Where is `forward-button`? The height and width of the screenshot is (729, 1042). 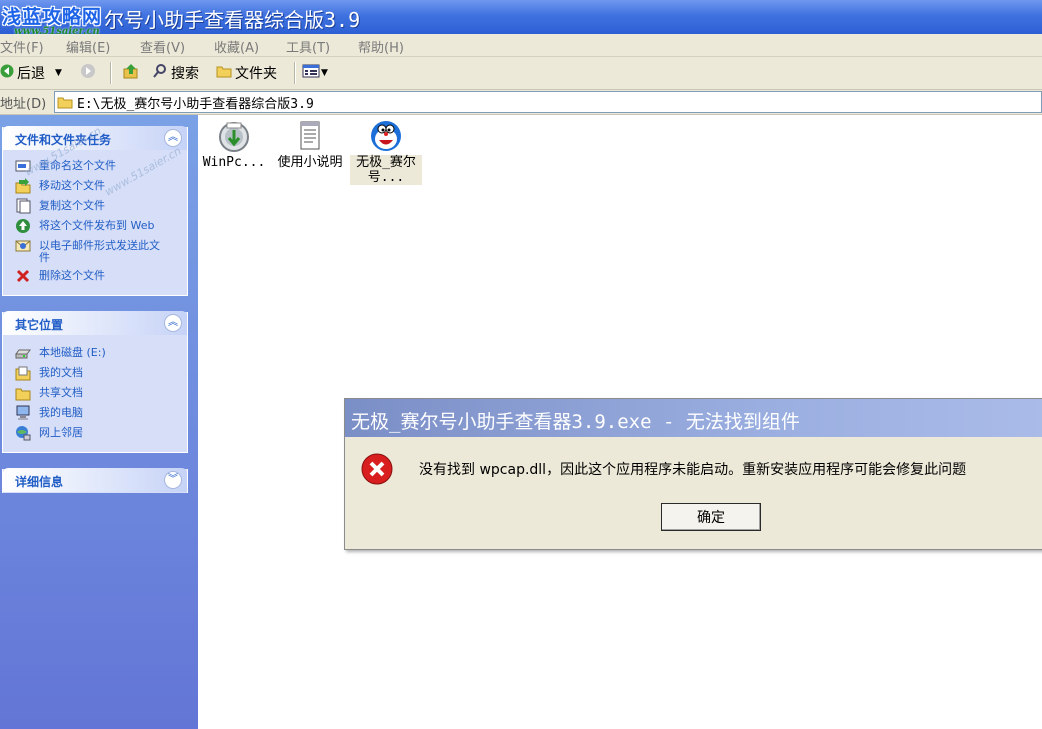 forward-button is located at coordinates (88, 73).